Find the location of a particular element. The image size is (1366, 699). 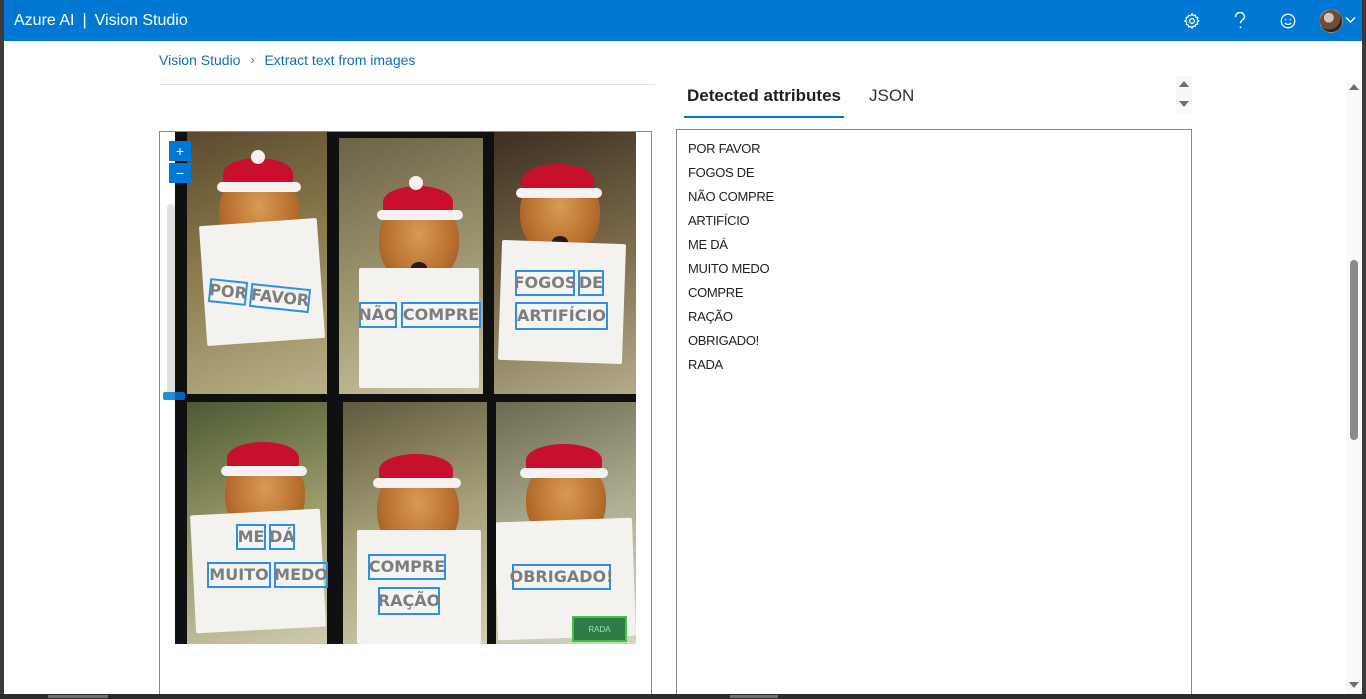

product-name: Vision Studio is located at coordinates (141, 20).